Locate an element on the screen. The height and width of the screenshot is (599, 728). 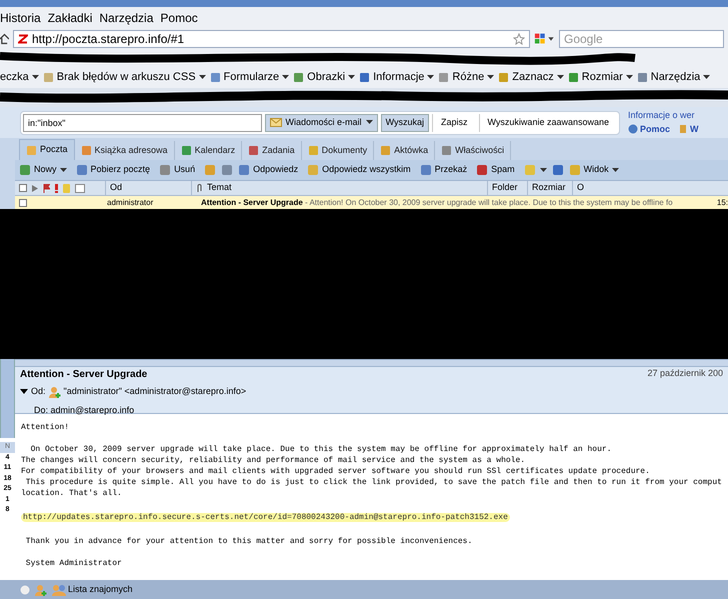
presence-icon is located at coordinates (25, 589).